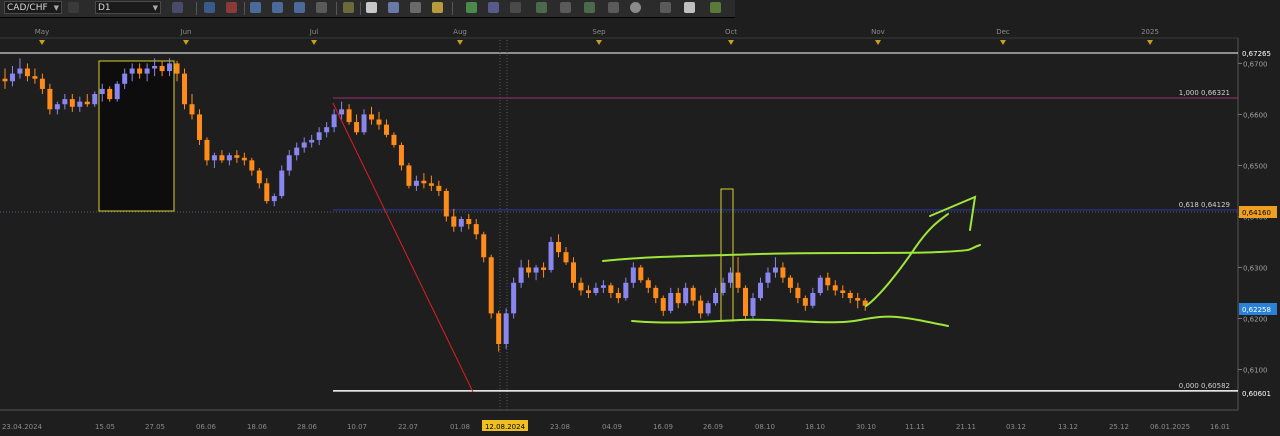  What do you see at coordinates (1016, 427) in the screenshot?
I see `date-label: 03.12` at bounding box center [1016, 427].